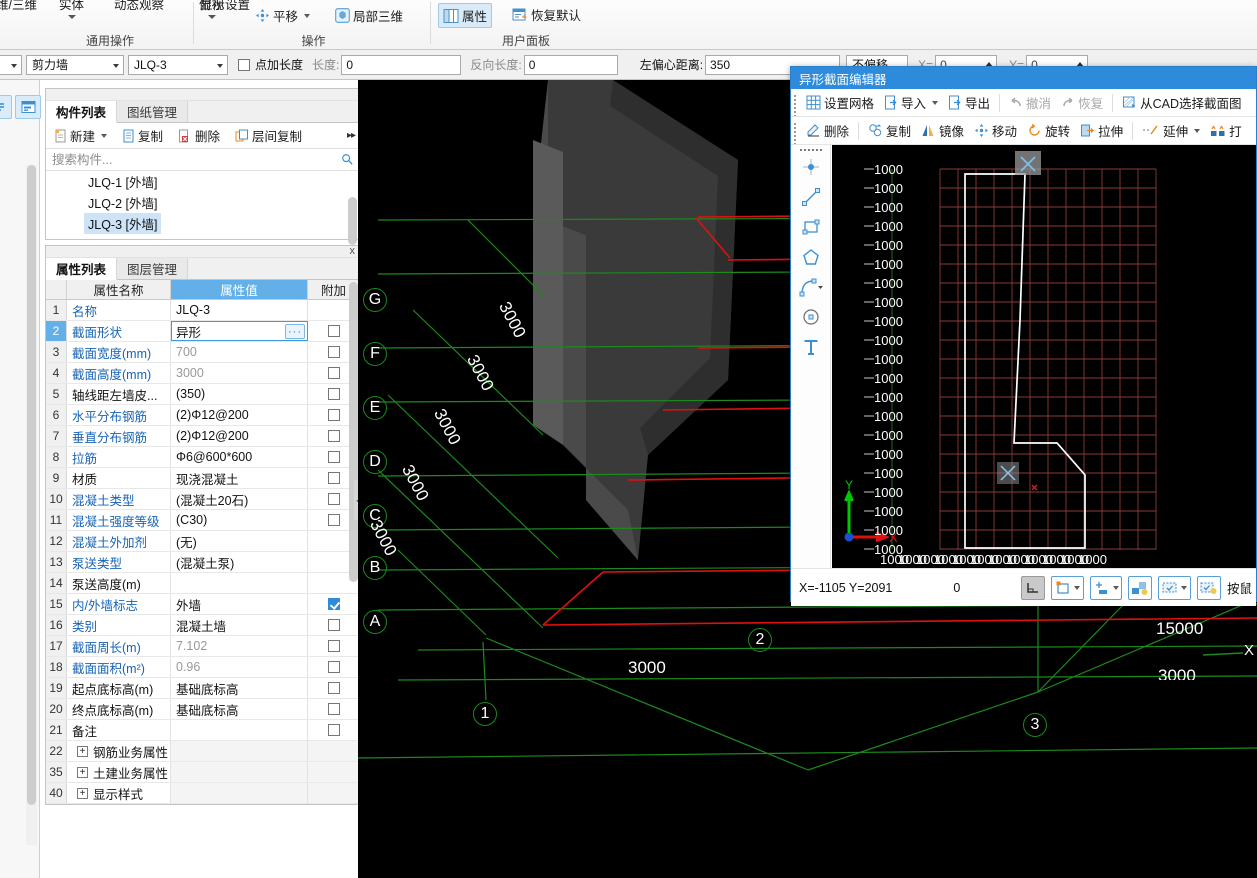 The height and width of the screenshot is (878, 1257). I want to click on close-icon: x, so click(353, 251).